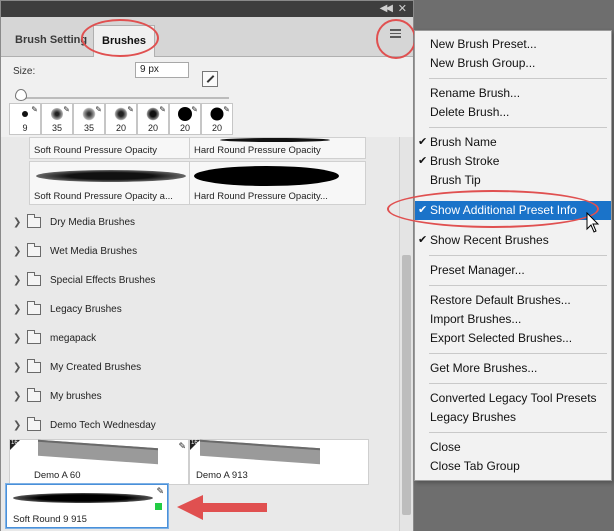 The image size is (614, 531). Describe the element at coordinates (200, 310) in the screenshot. I see `brush-group: ❯ Legacy Brushes` at that location.